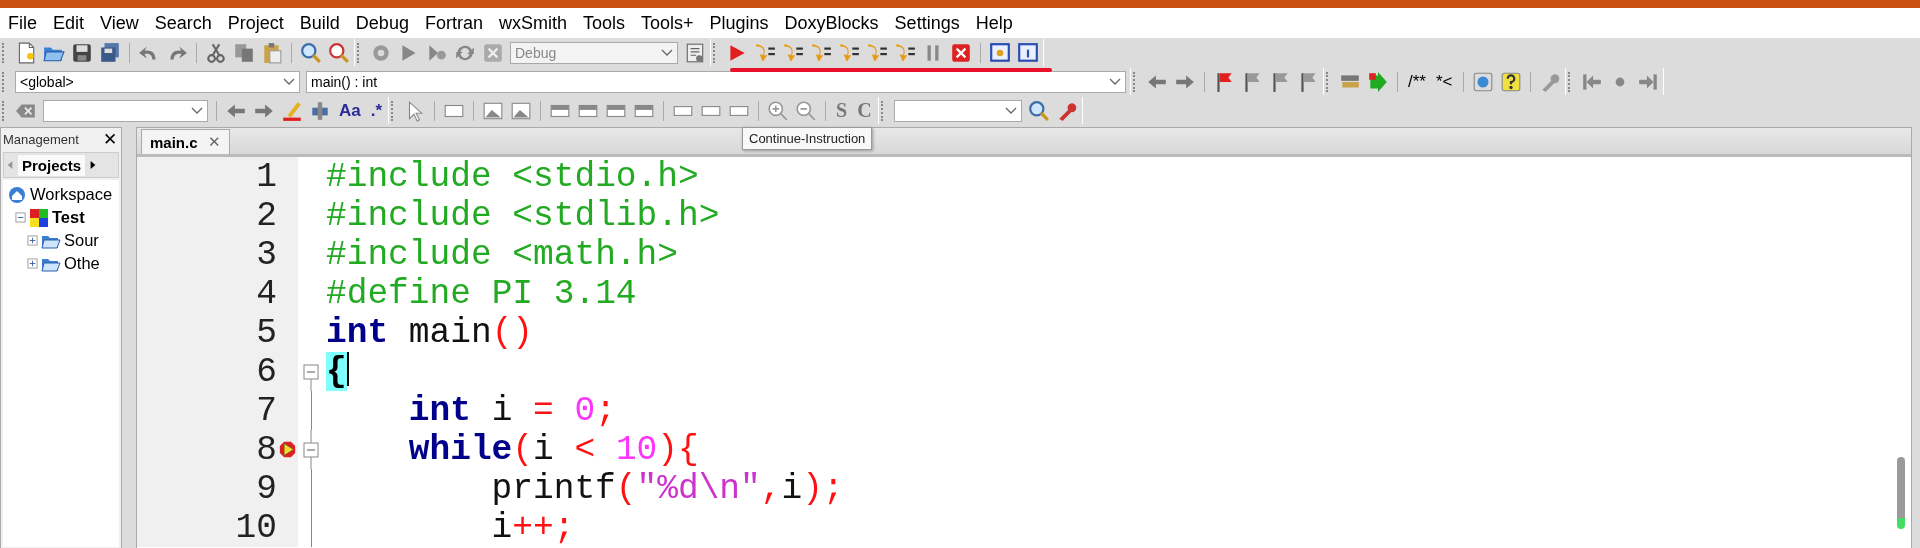 This screenshot has width=1920, height=548. Describe the element at coordinates (1510, 81) in the screenshot. I see `help-icon` at that location.